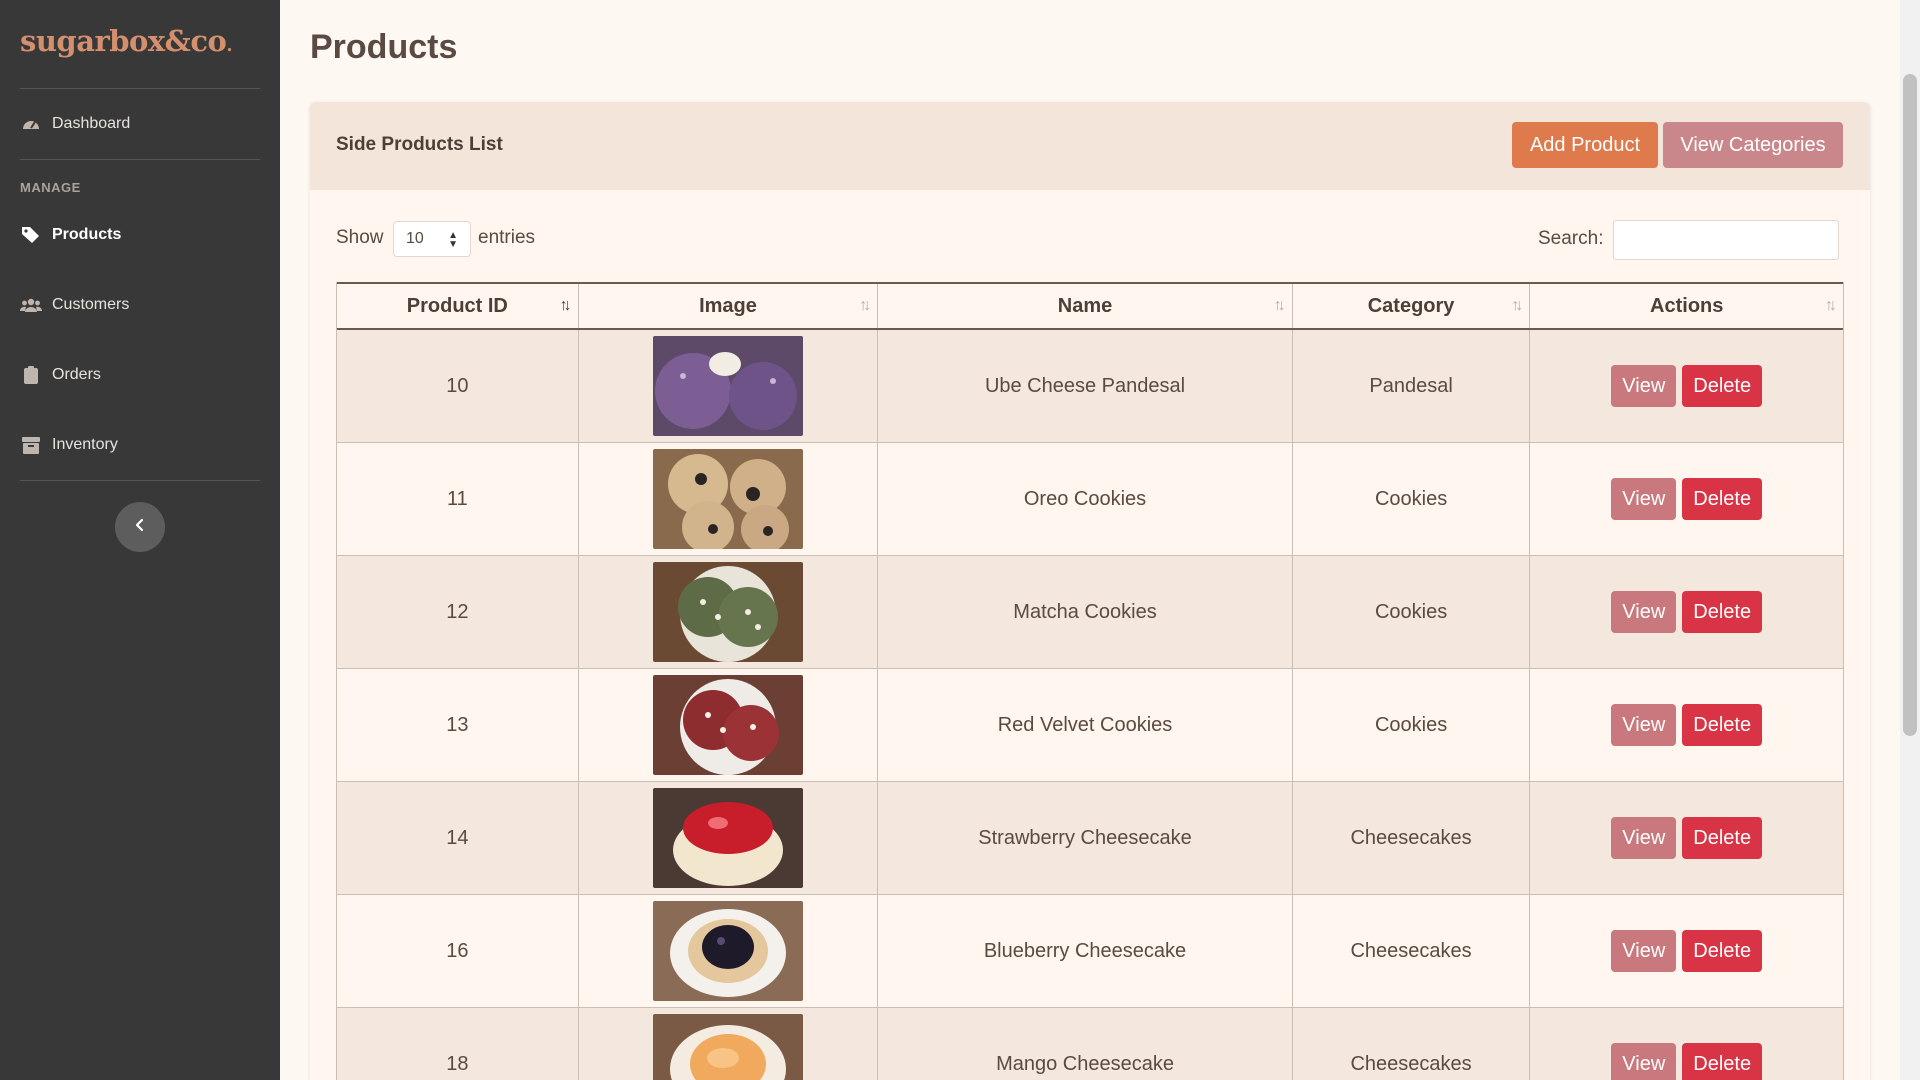 This screenshot has width=1920, height=1080. What do you see at coordinates (458, 499) in the screenshot?
I see `cell-product-id: 11` at bounding box center [458, 499].